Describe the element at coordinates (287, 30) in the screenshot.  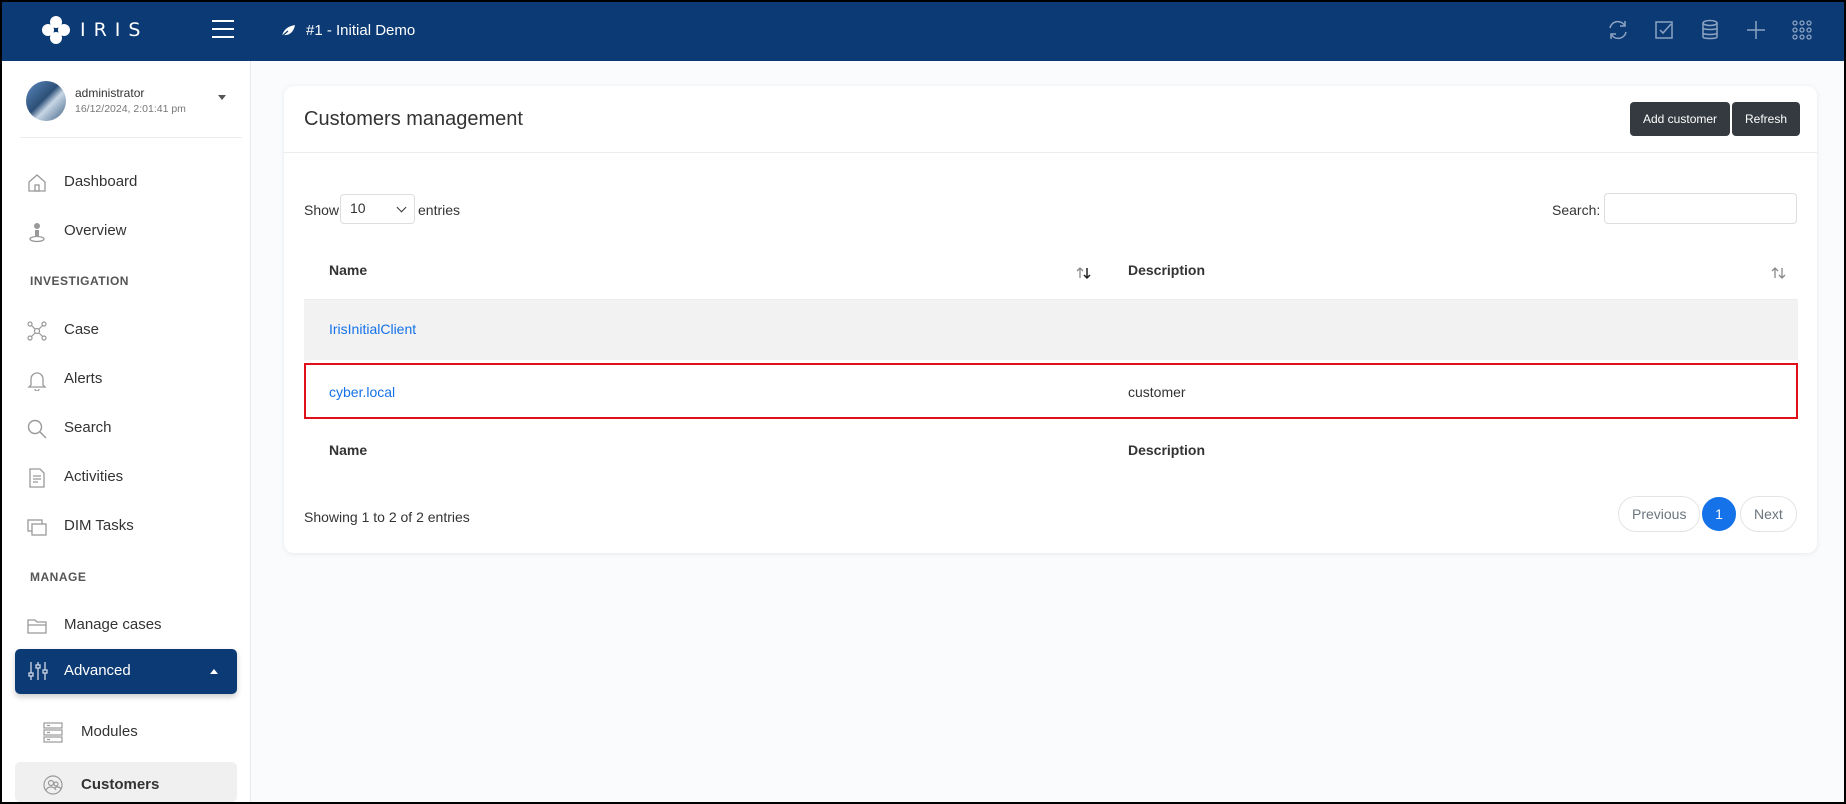
I see `leaf-icon` at that location.